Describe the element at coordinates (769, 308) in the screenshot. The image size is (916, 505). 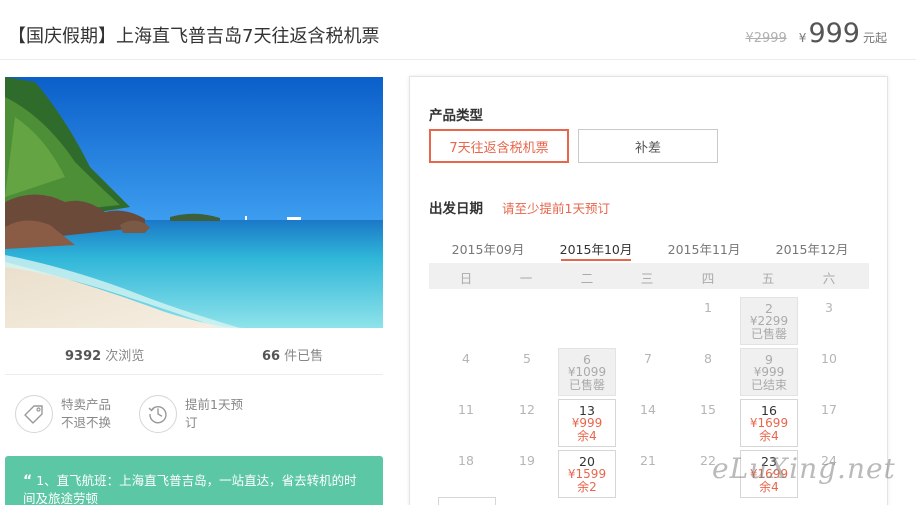
I see `day-number: 2` at that location.